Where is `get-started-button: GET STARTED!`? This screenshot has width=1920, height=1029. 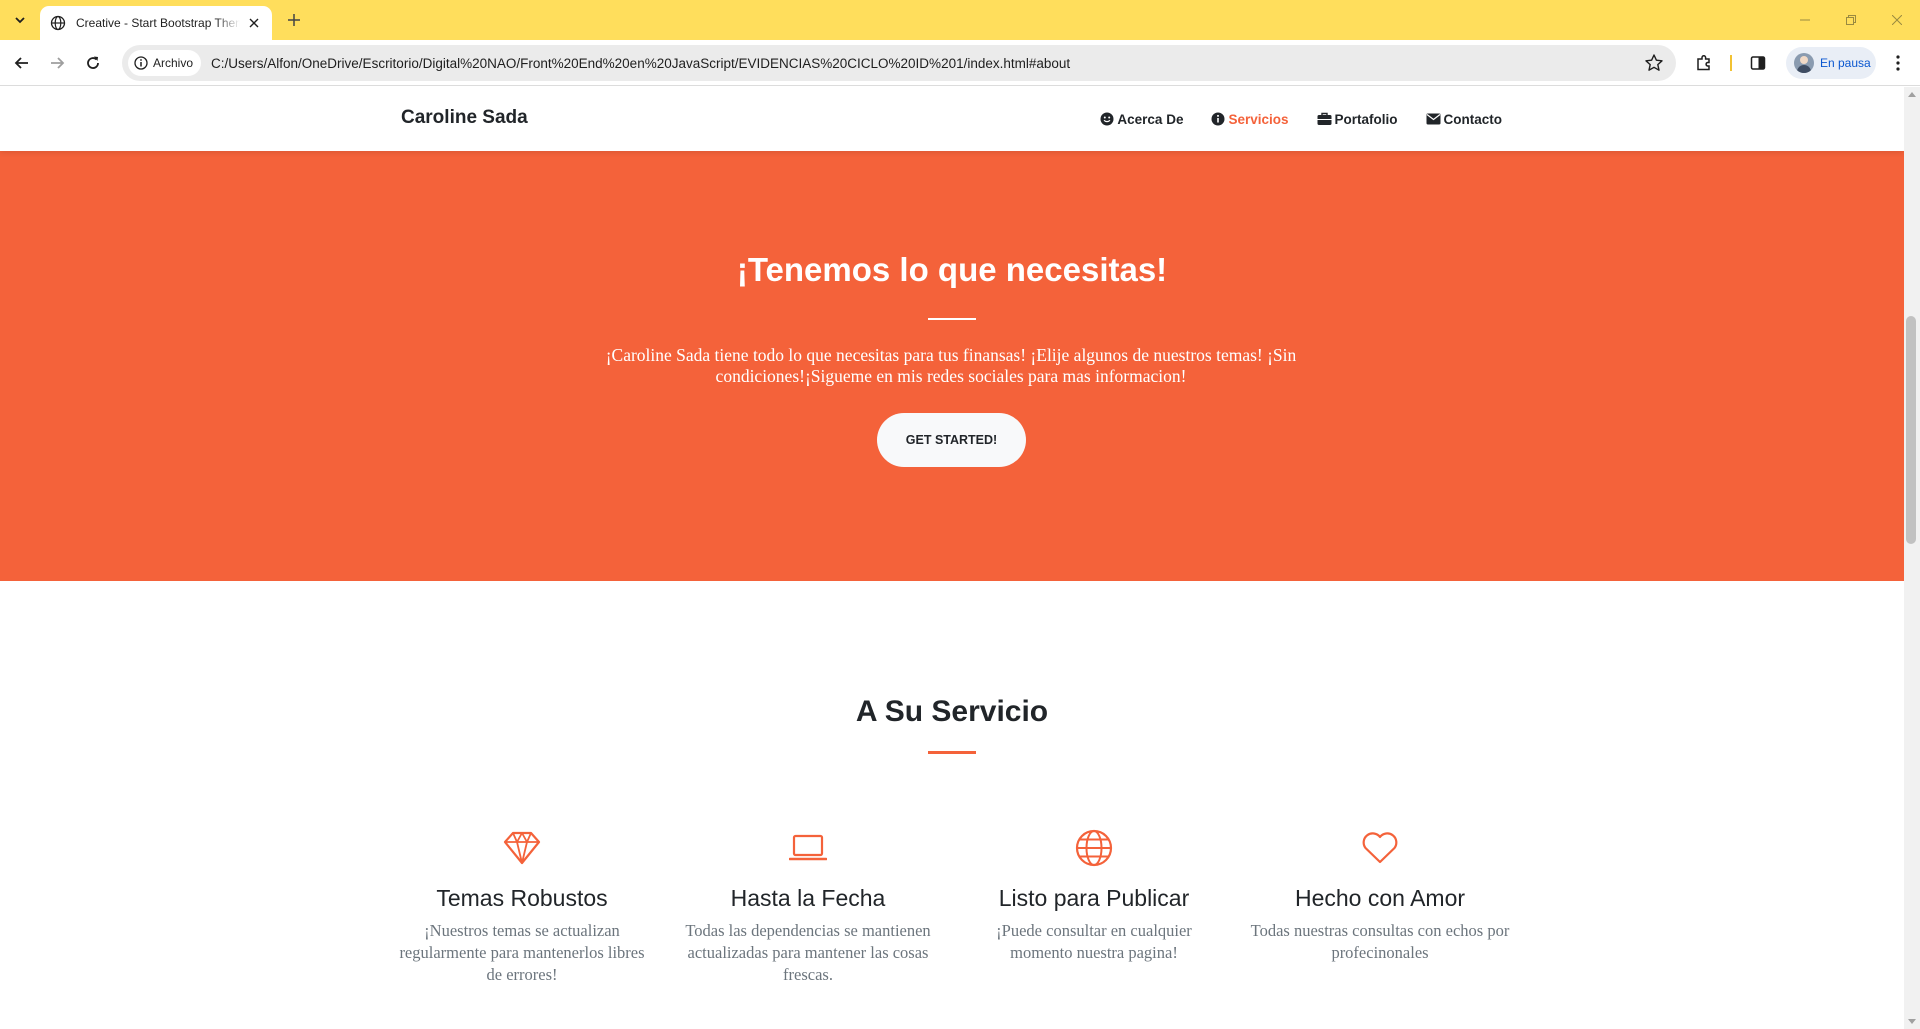
get-started-button: GET STARTED! is located at coordinates (951, 440).